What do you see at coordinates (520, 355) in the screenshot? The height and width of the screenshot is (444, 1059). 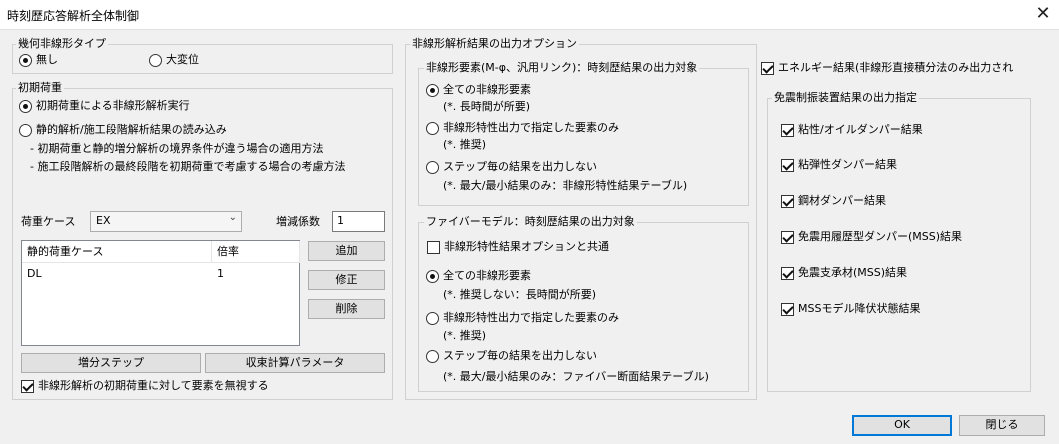 I see `fiber-none-label: ステップ毎の結果を出力しない` at bounding box center [520, 355].